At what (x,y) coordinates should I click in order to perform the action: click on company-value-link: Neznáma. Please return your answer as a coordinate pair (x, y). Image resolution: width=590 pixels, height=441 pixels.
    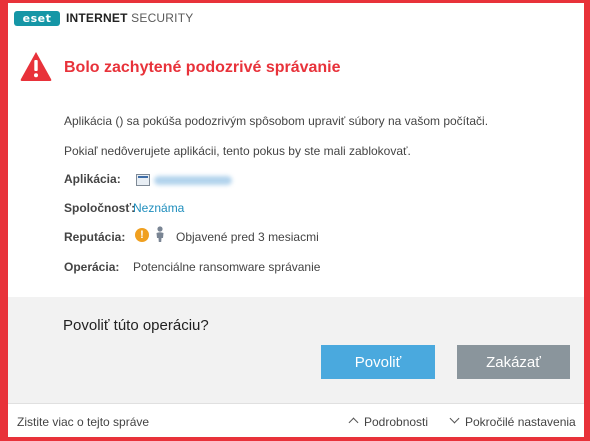
    Looking at the image, I should click on (158, 208).